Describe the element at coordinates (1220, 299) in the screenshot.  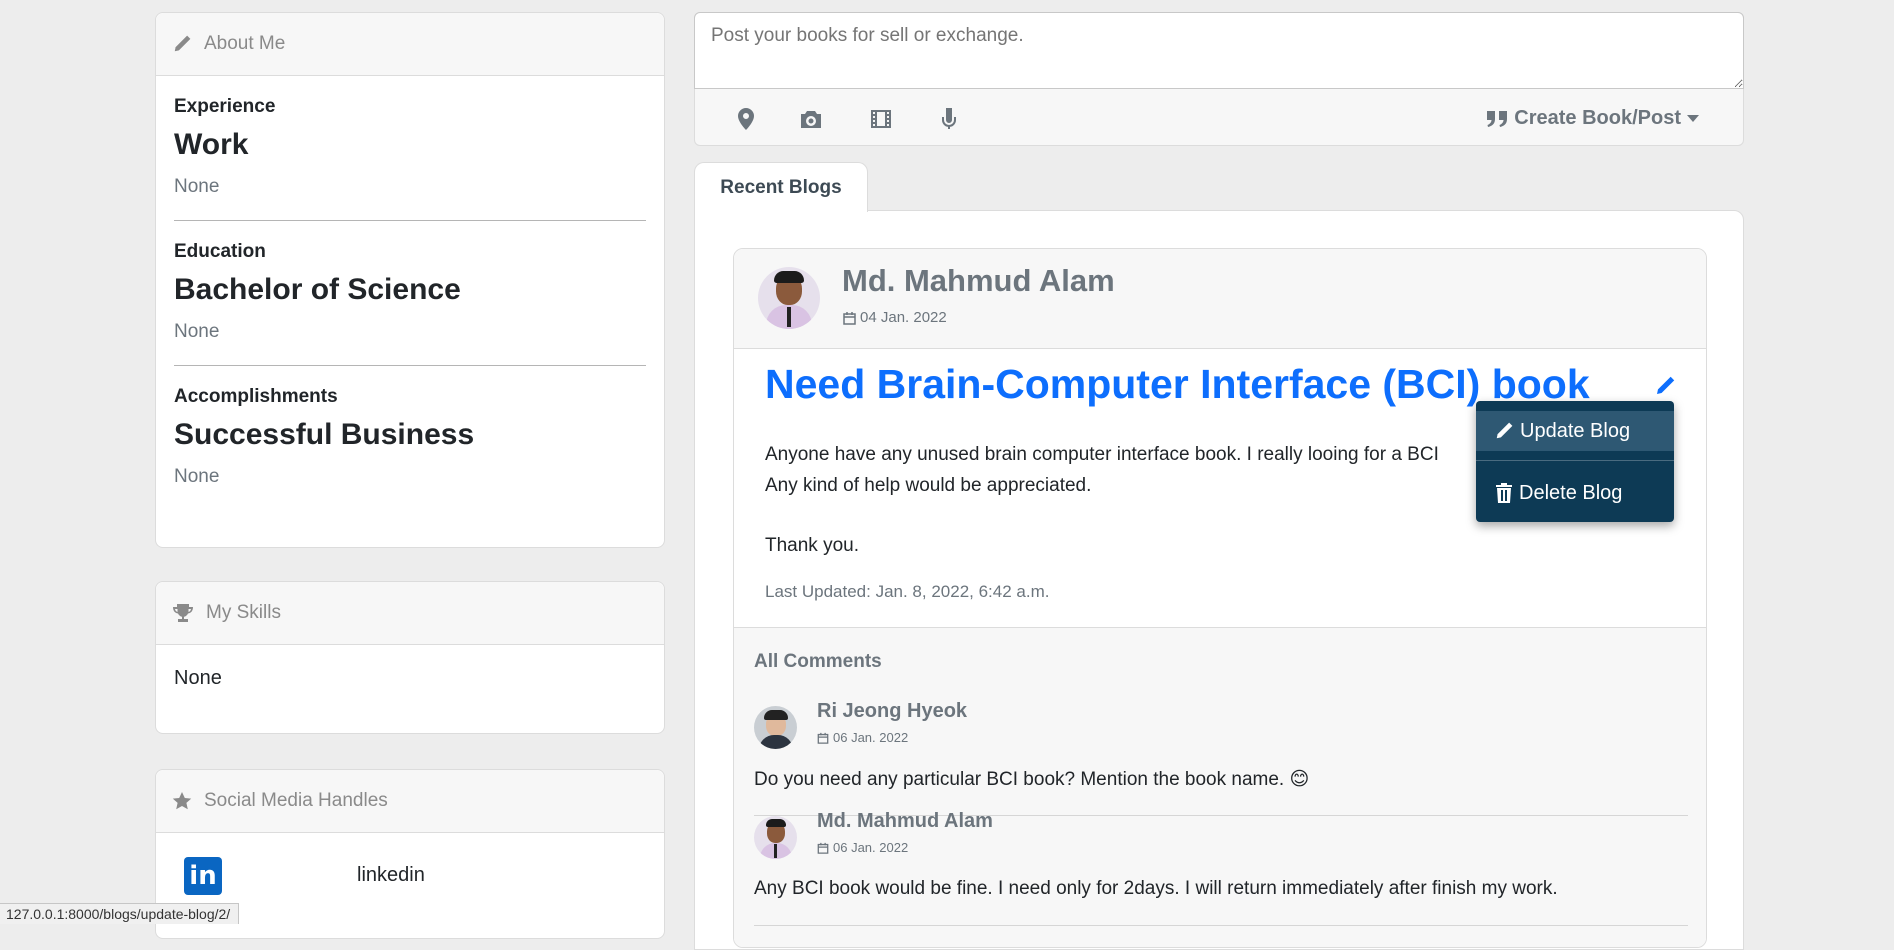
I see `post-header: Md. Mahmud Alam 04 Jan. 2022` at that location.